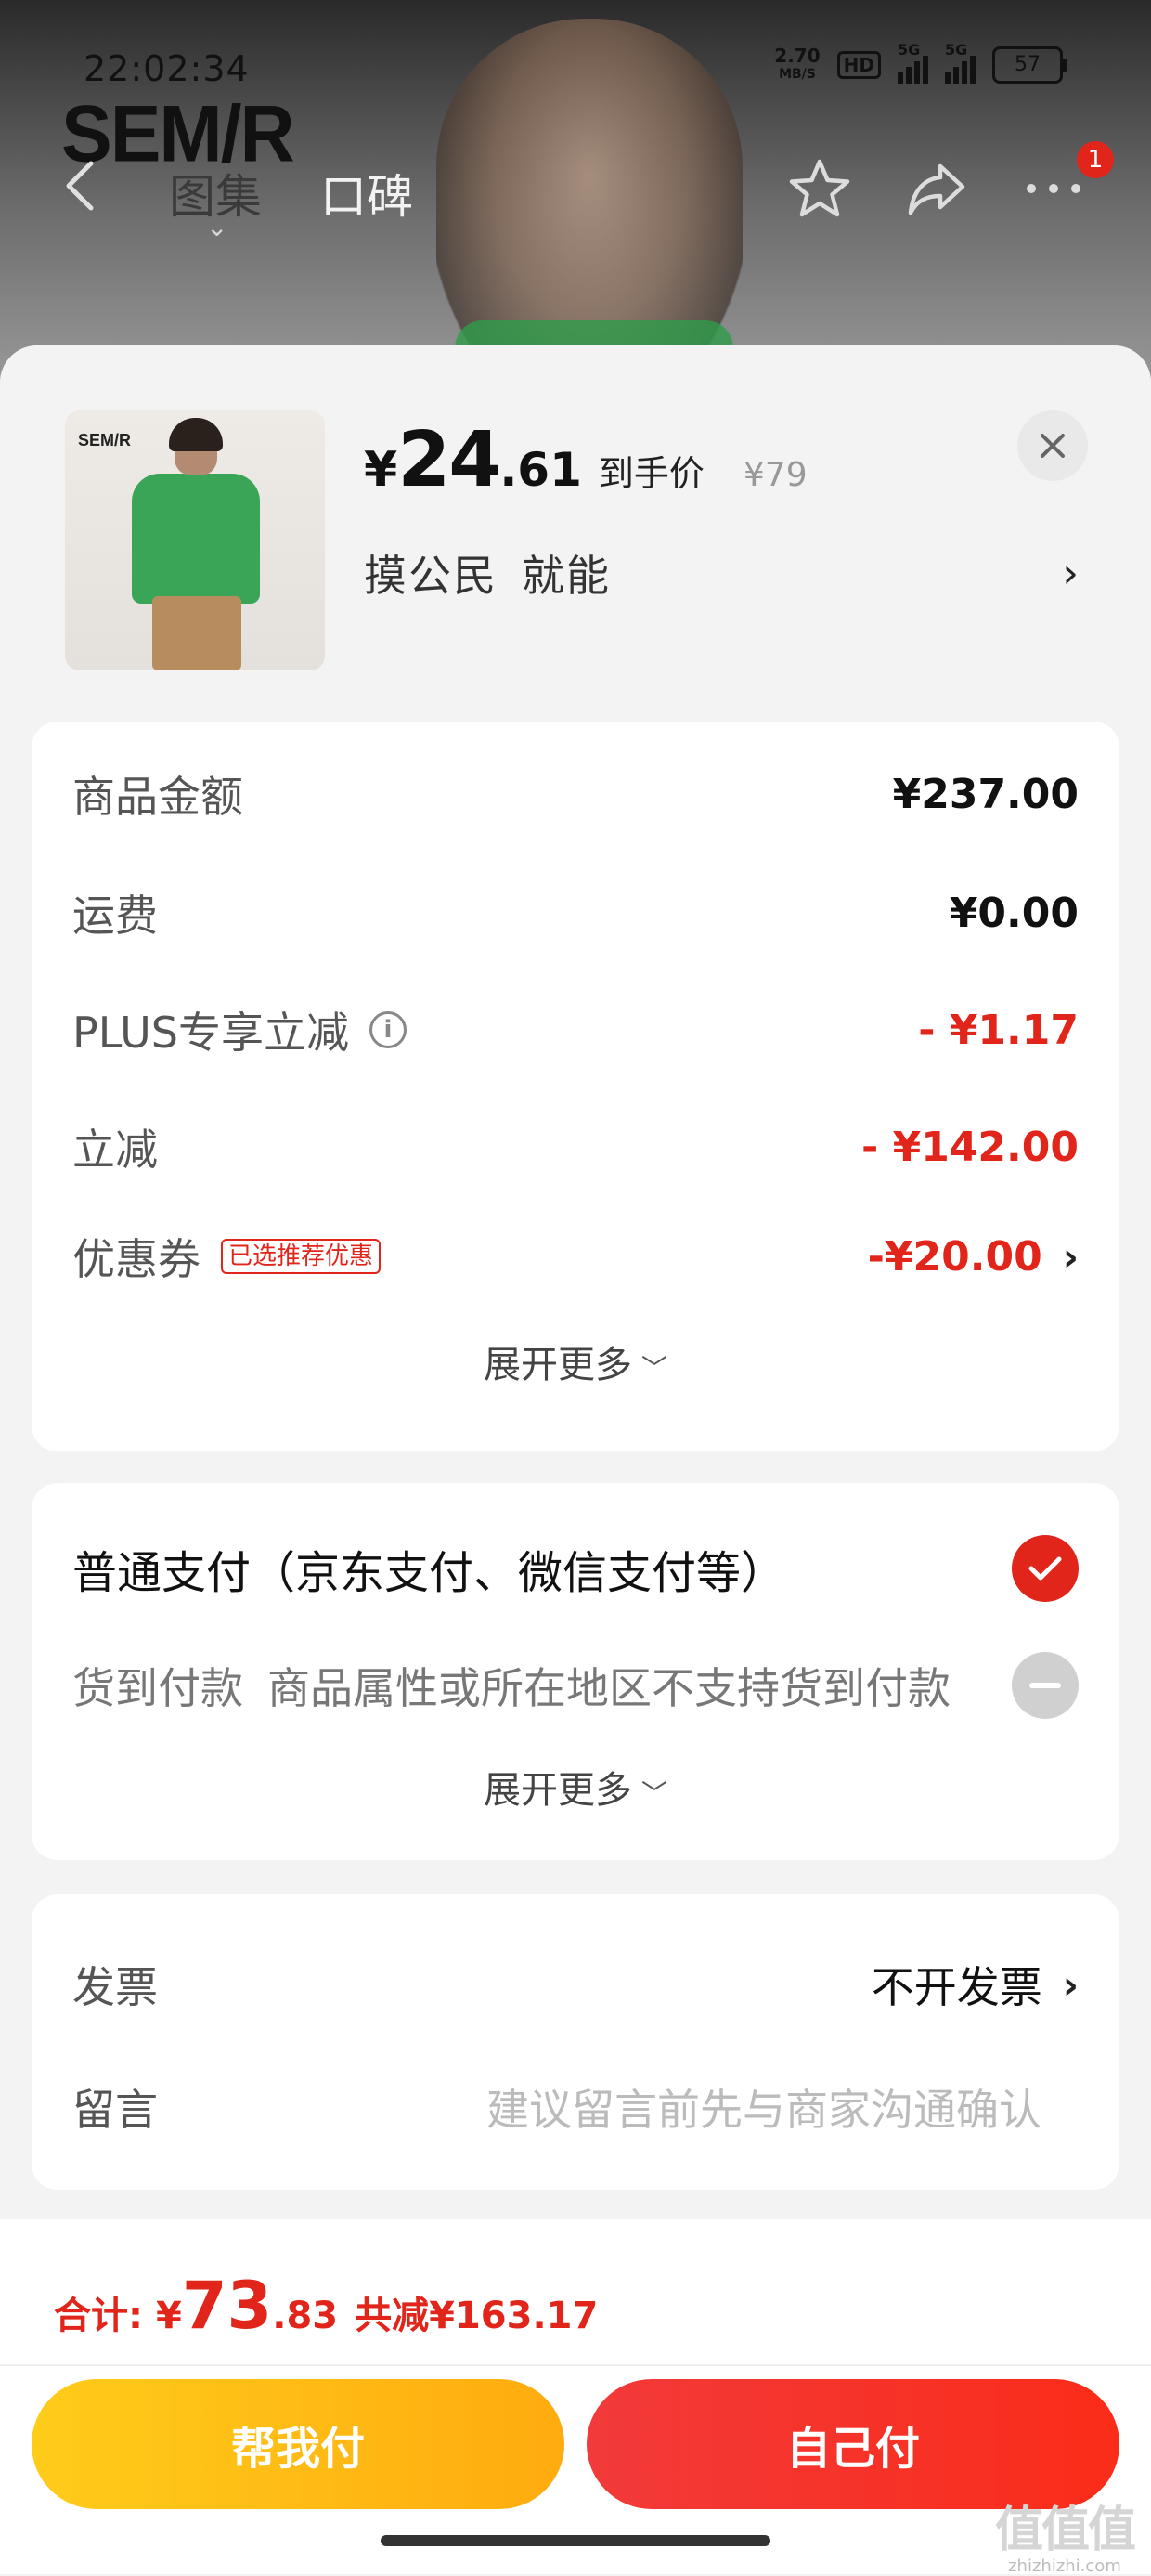  I want to click on invoice-message-card: 发票 不开发票 › 留言 建议留言前先与商家沟通确认, so click(575, 2042).